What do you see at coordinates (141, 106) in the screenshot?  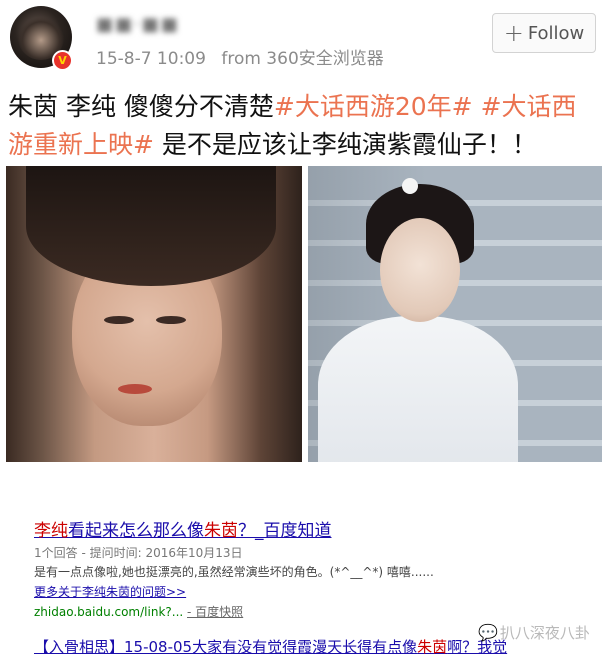 I see `post-intro: 朱茵 李纯 傻傻分不清楚` at bounding box center [141, 106].